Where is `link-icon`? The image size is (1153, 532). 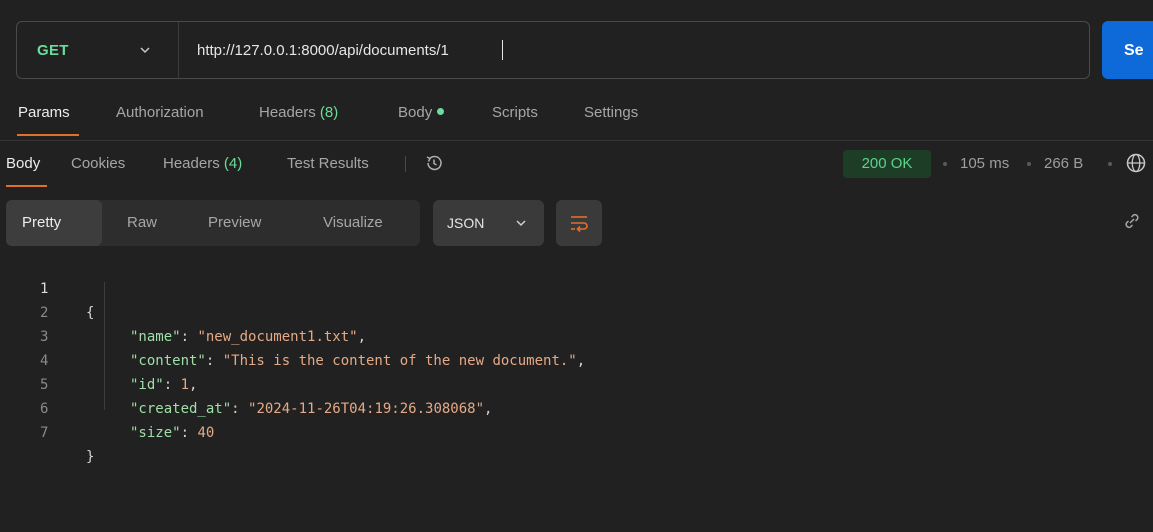
link-icon is located at coordinates (1132, 221).